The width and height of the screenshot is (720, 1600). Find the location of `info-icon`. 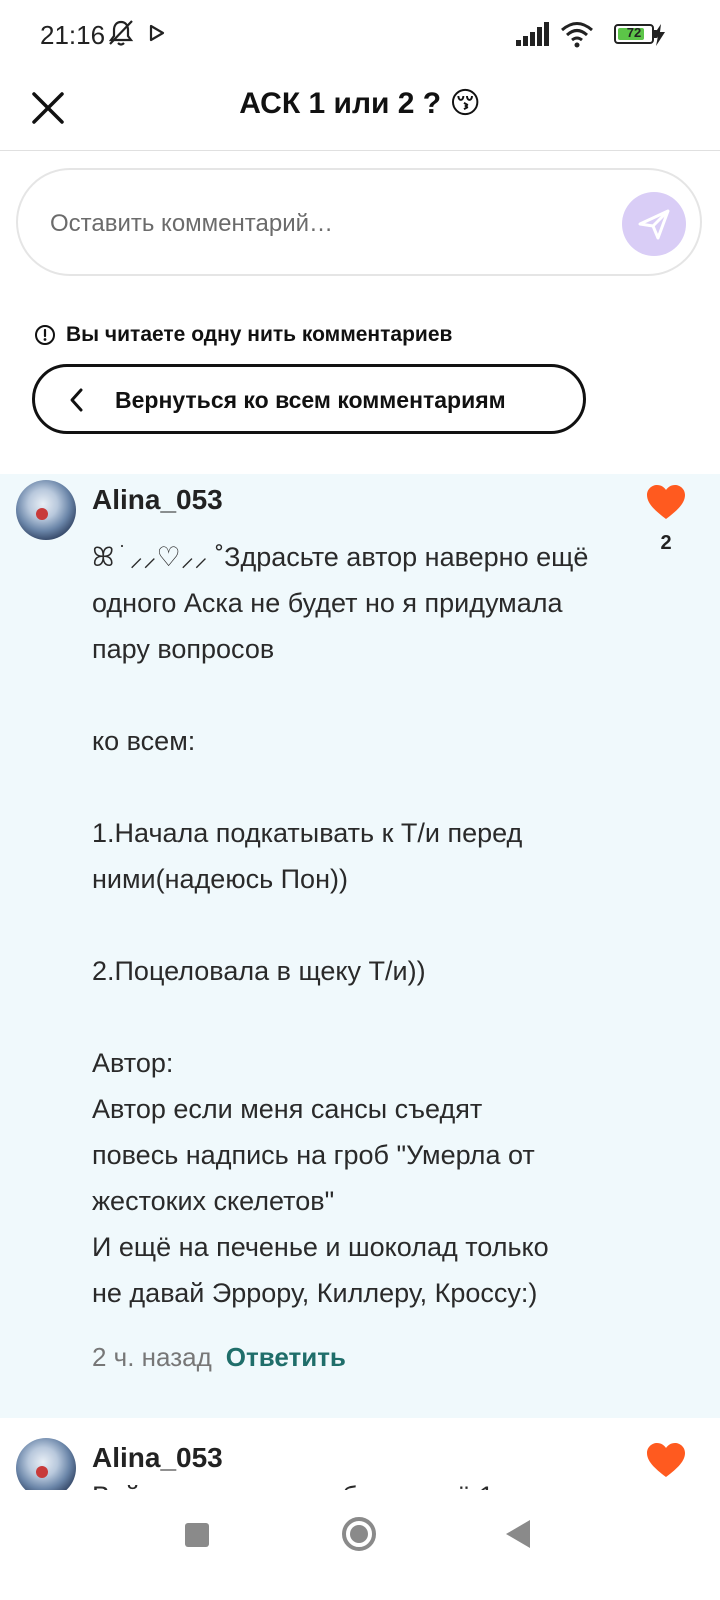

info-icon is located at coordinates (45, 335).